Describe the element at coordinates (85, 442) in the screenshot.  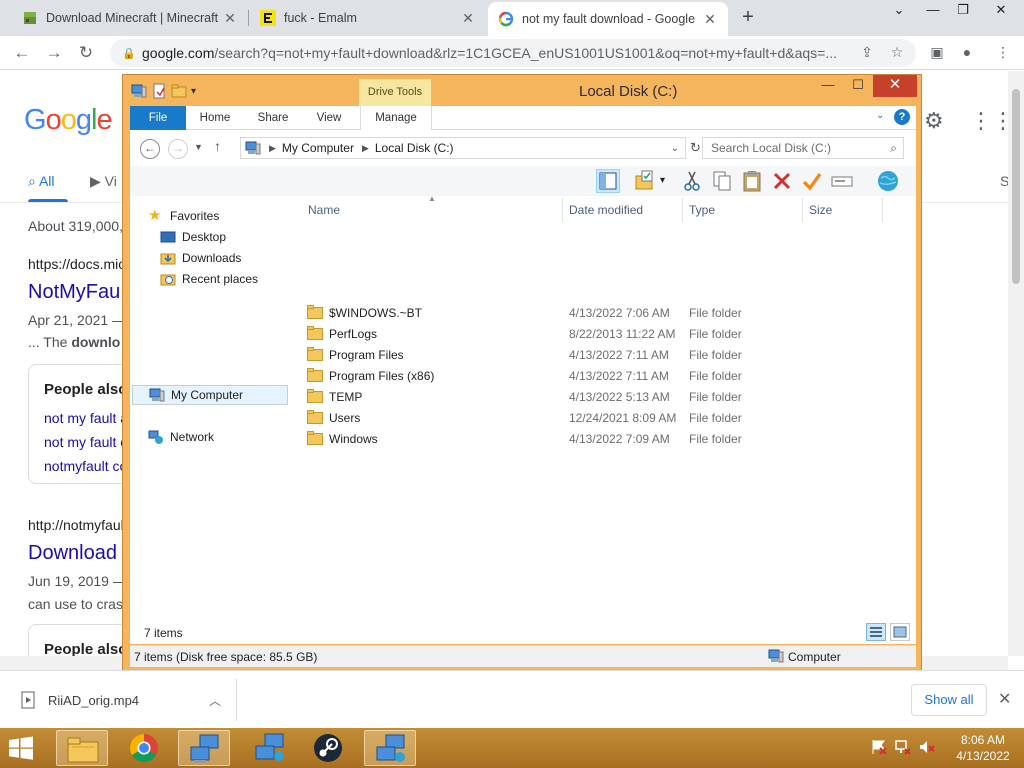
I see `people-also-item: not my fault c` at that location.